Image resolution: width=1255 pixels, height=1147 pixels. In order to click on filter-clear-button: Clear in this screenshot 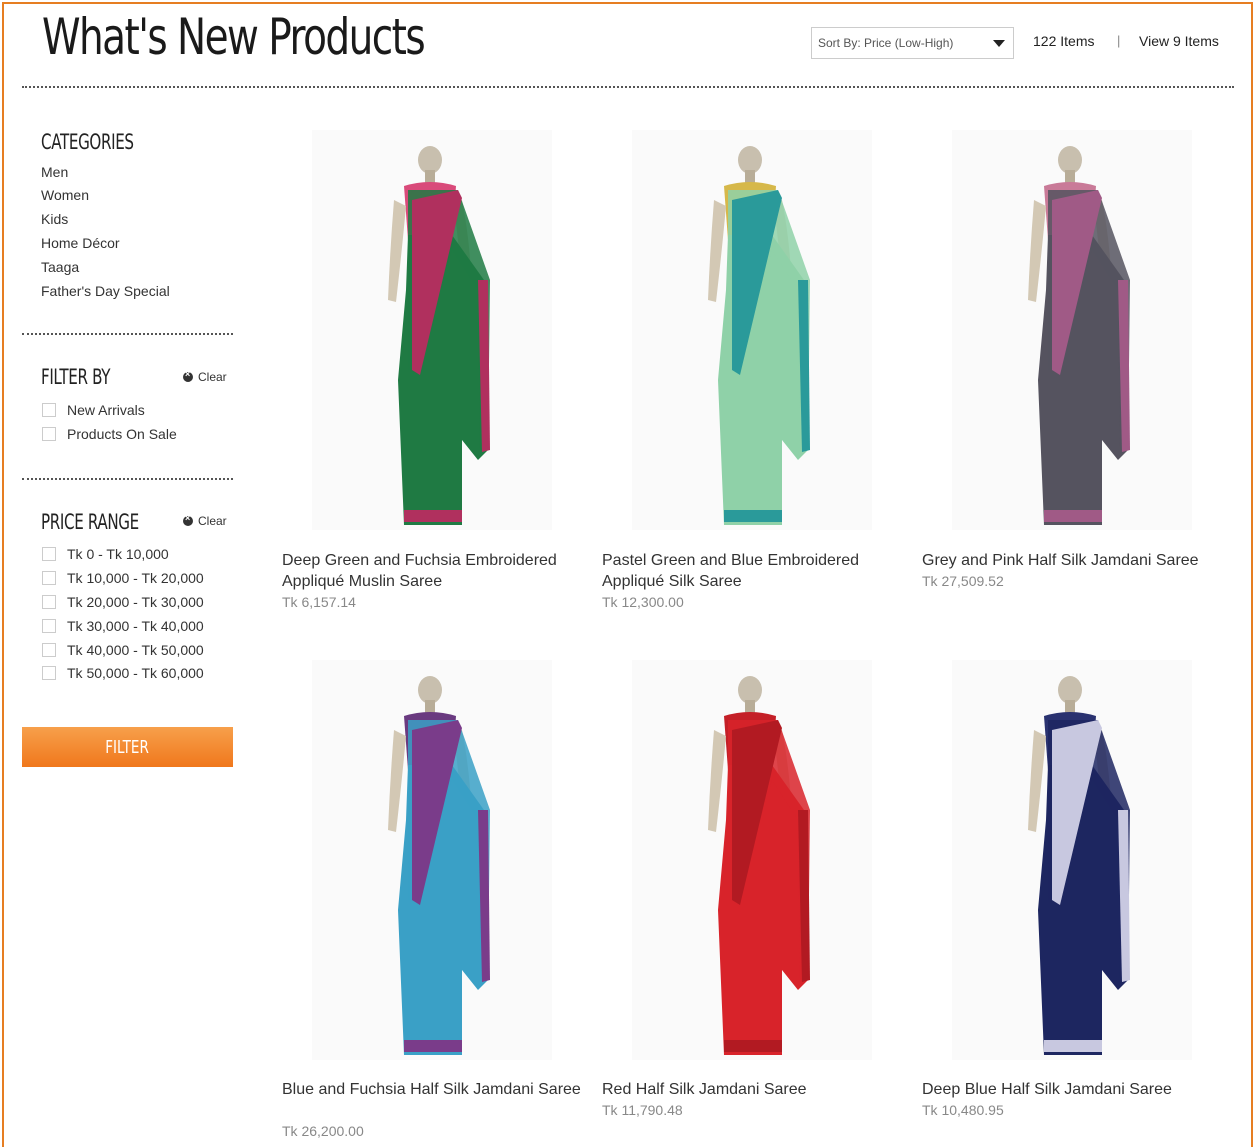, I will do `click(205, 376)`.